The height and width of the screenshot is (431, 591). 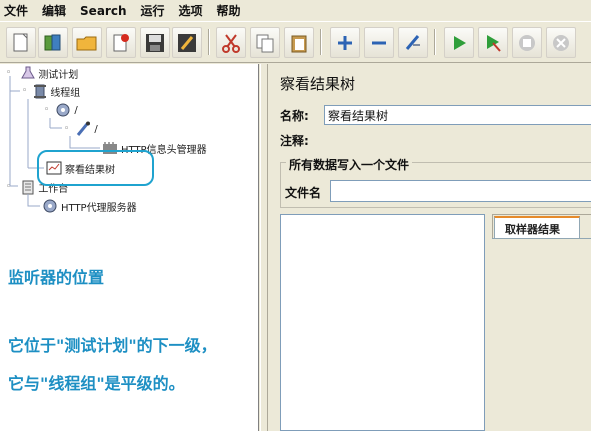 What do you see at coordinates (541, 334) in the screenshot?
I see `results-tab-body` at bounding box center [541, 334].